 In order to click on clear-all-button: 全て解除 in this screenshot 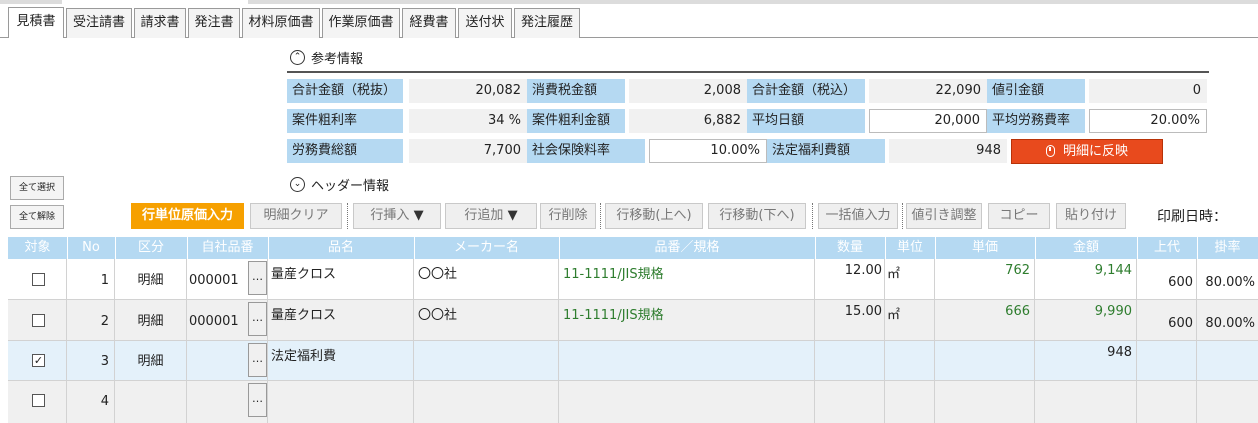, I will do `click(37, 217)`.